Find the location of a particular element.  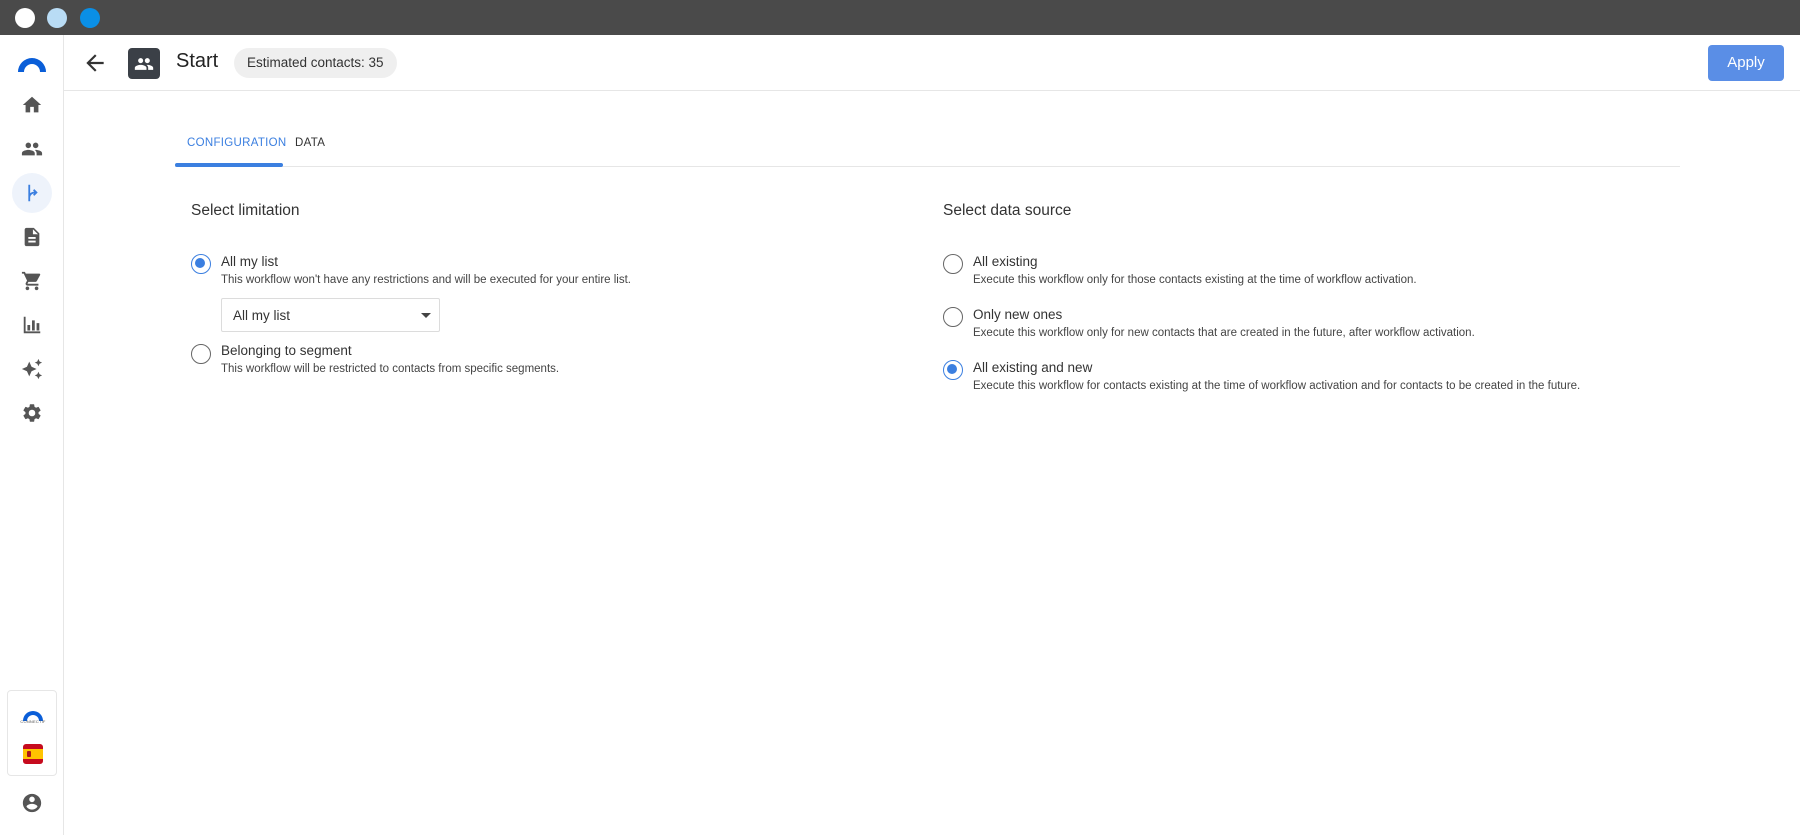

sidebar-item-templates is located at coordinates (32, 237).